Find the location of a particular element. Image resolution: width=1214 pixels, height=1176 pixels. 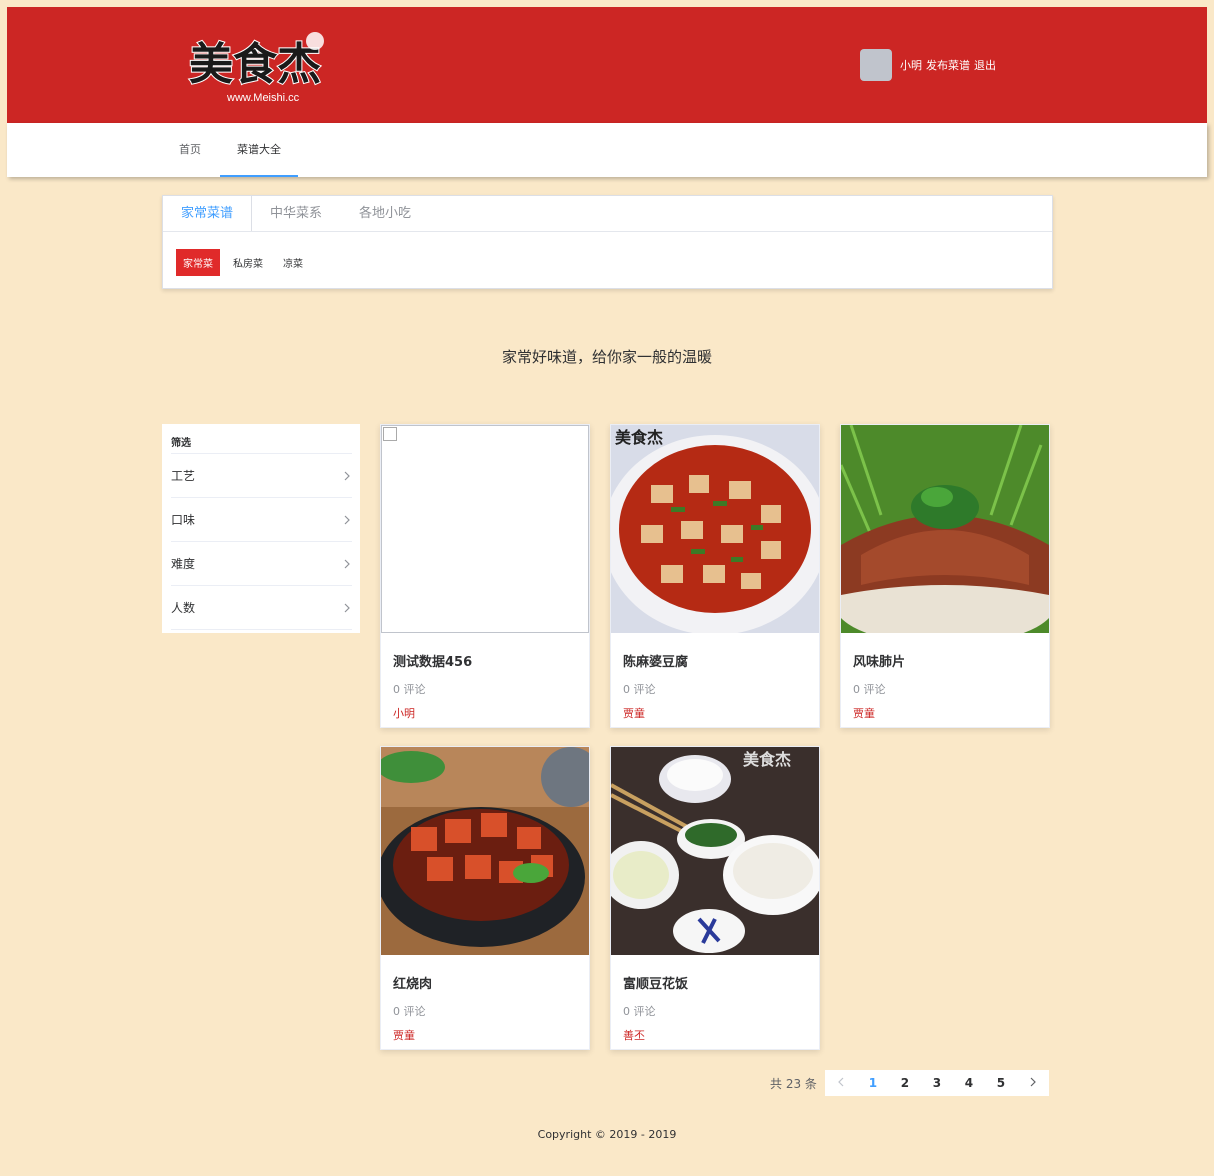

category-panel: 家常菜谱 中华菜系 各地小吃 家常菜 私房菜 凉菜 is located at coordinates (607, 242).